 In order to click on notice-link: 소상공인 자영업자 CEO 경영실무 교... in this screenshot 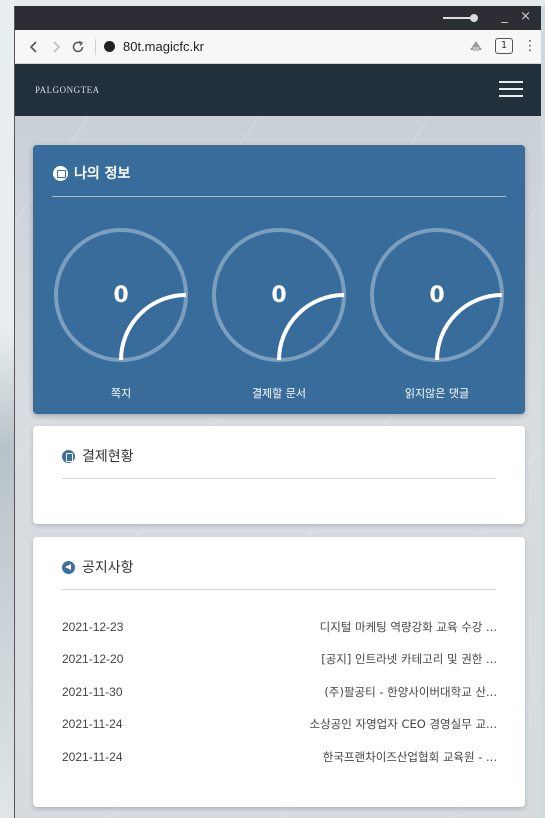, I will do `click(403, 724)`.